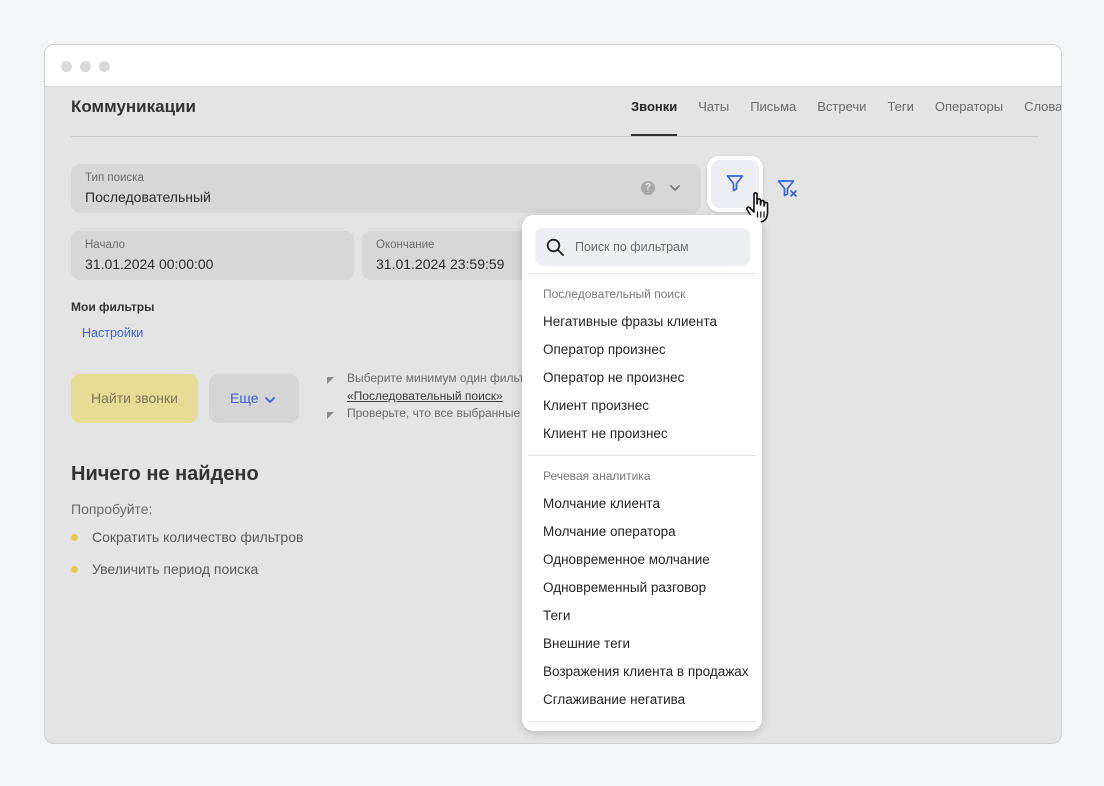 This screenshot has width=1104, height=786. Describe the element at coordinates (624, 587) in the screenshot. I see `filter-option: Одновременный разговор` at that location.